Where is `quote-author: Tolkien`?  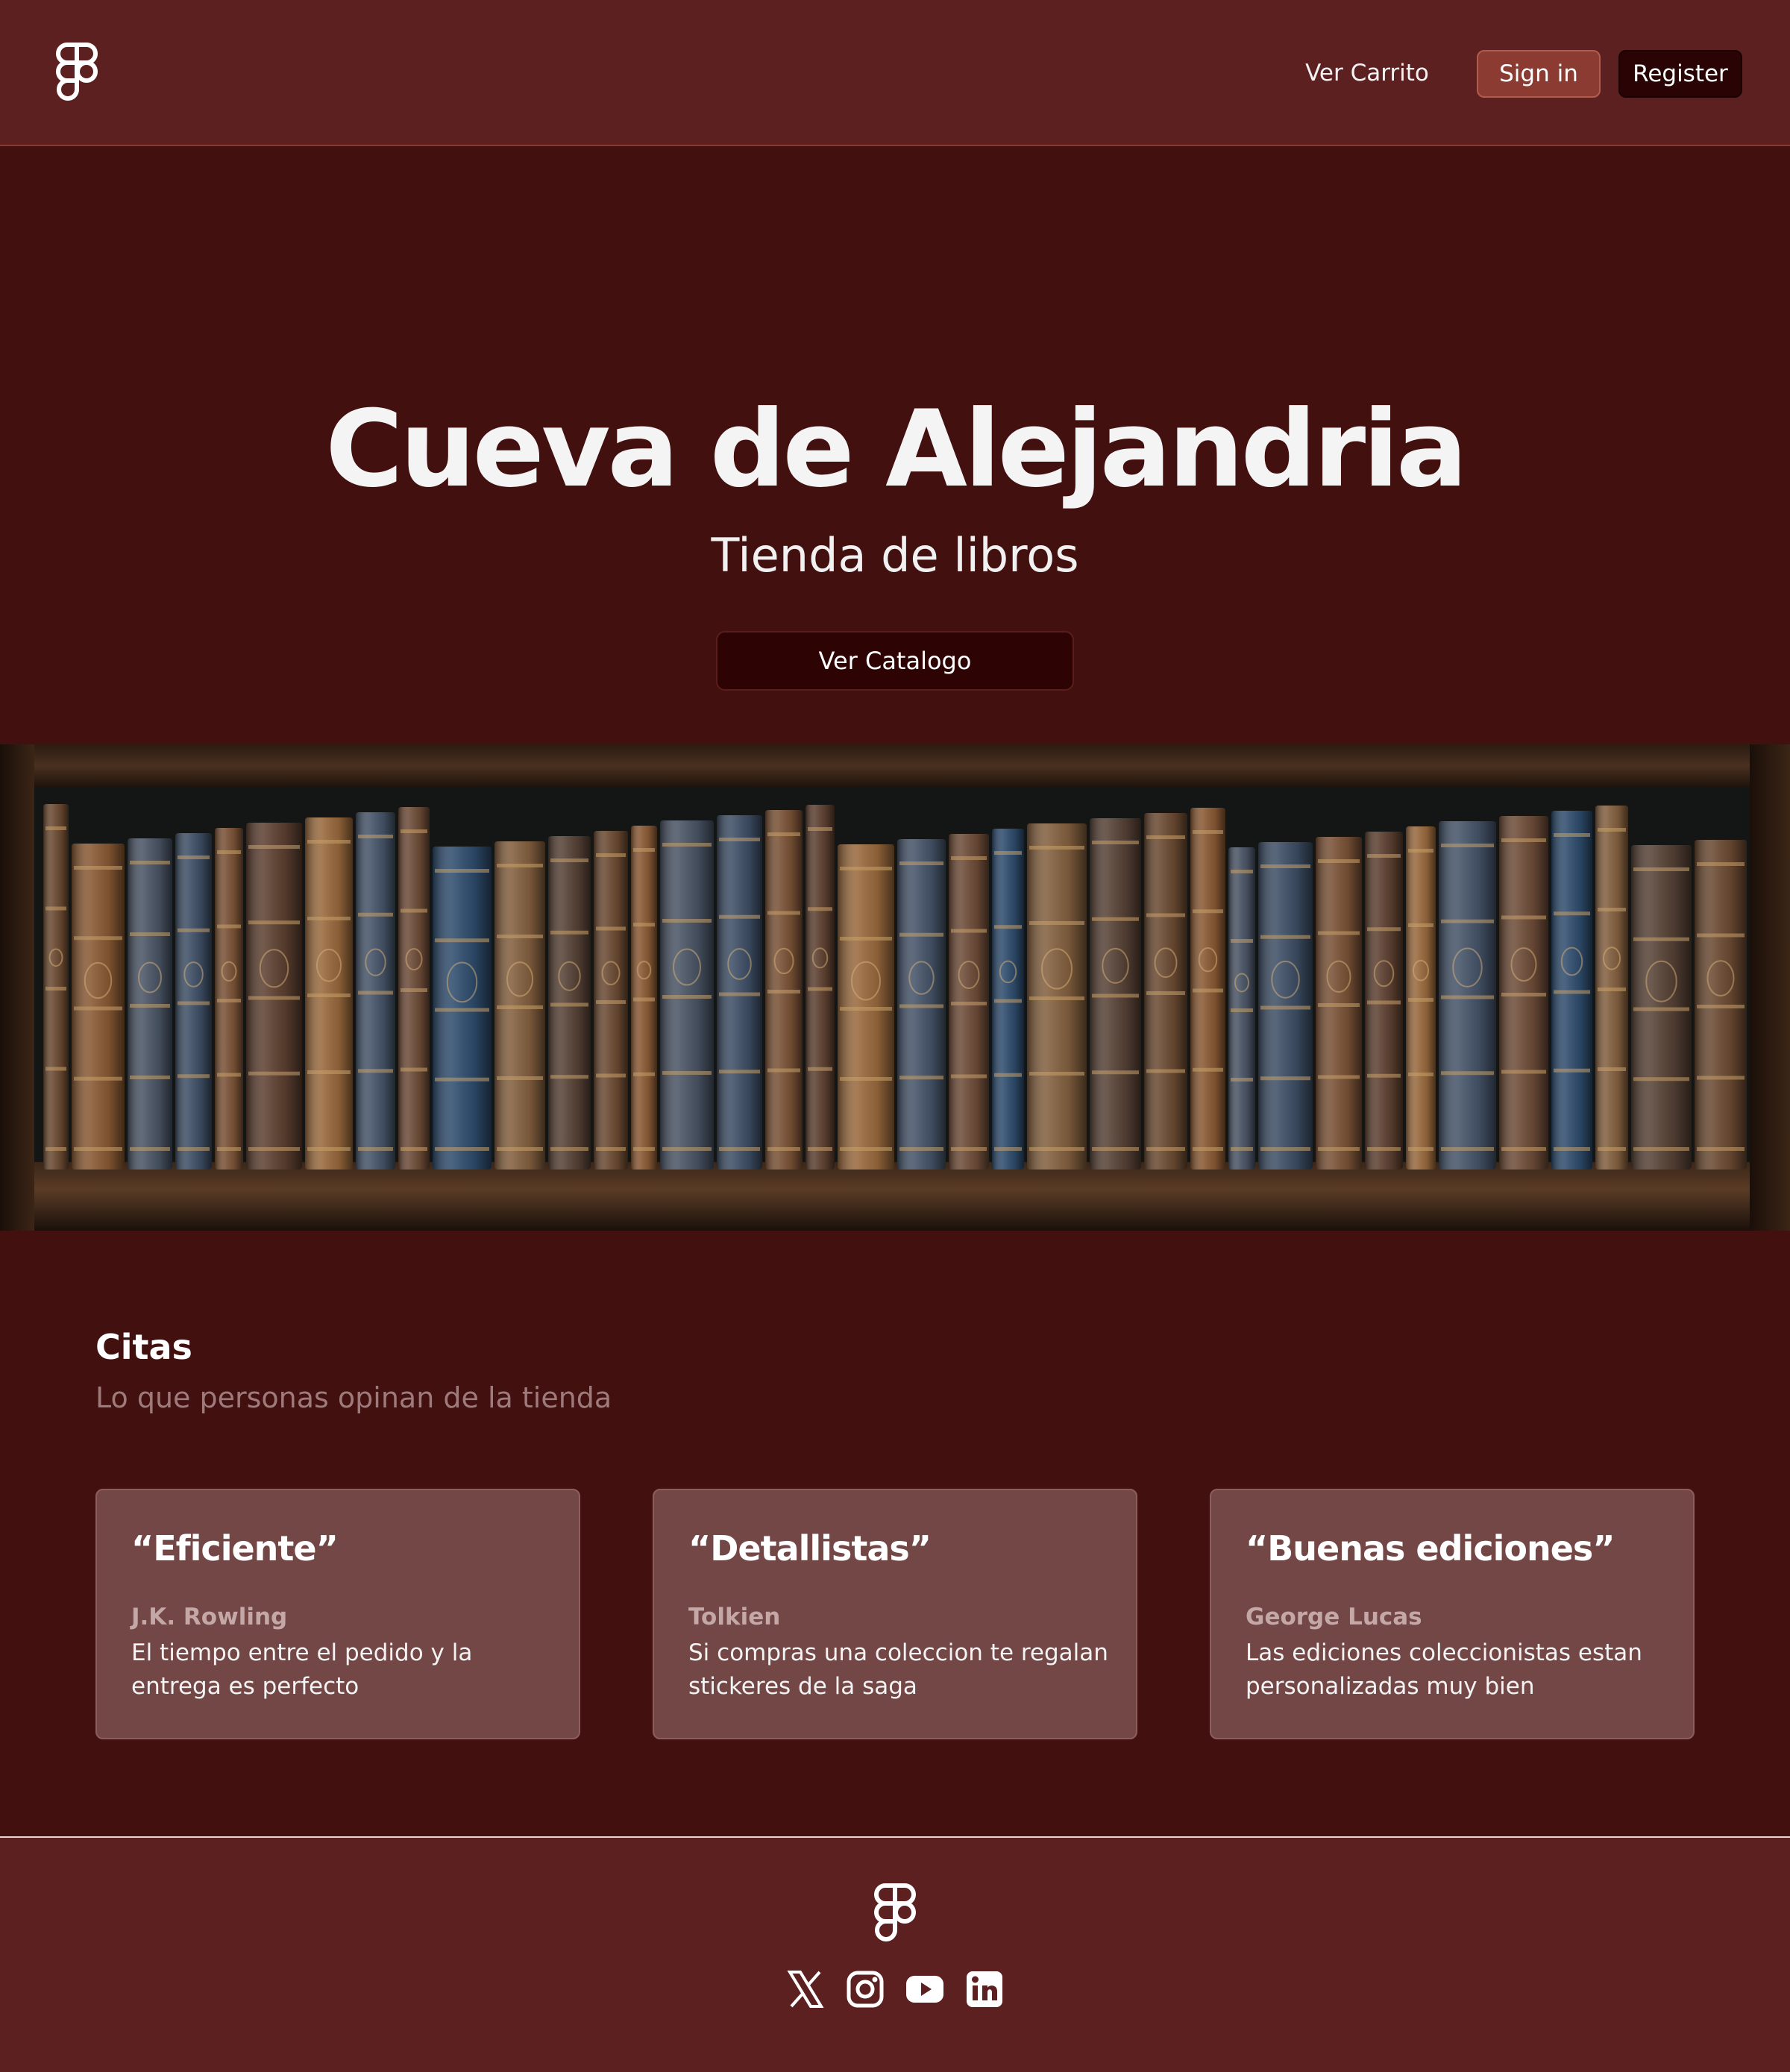
quote-author: Tolkien is located at coordinates (734, 1617).